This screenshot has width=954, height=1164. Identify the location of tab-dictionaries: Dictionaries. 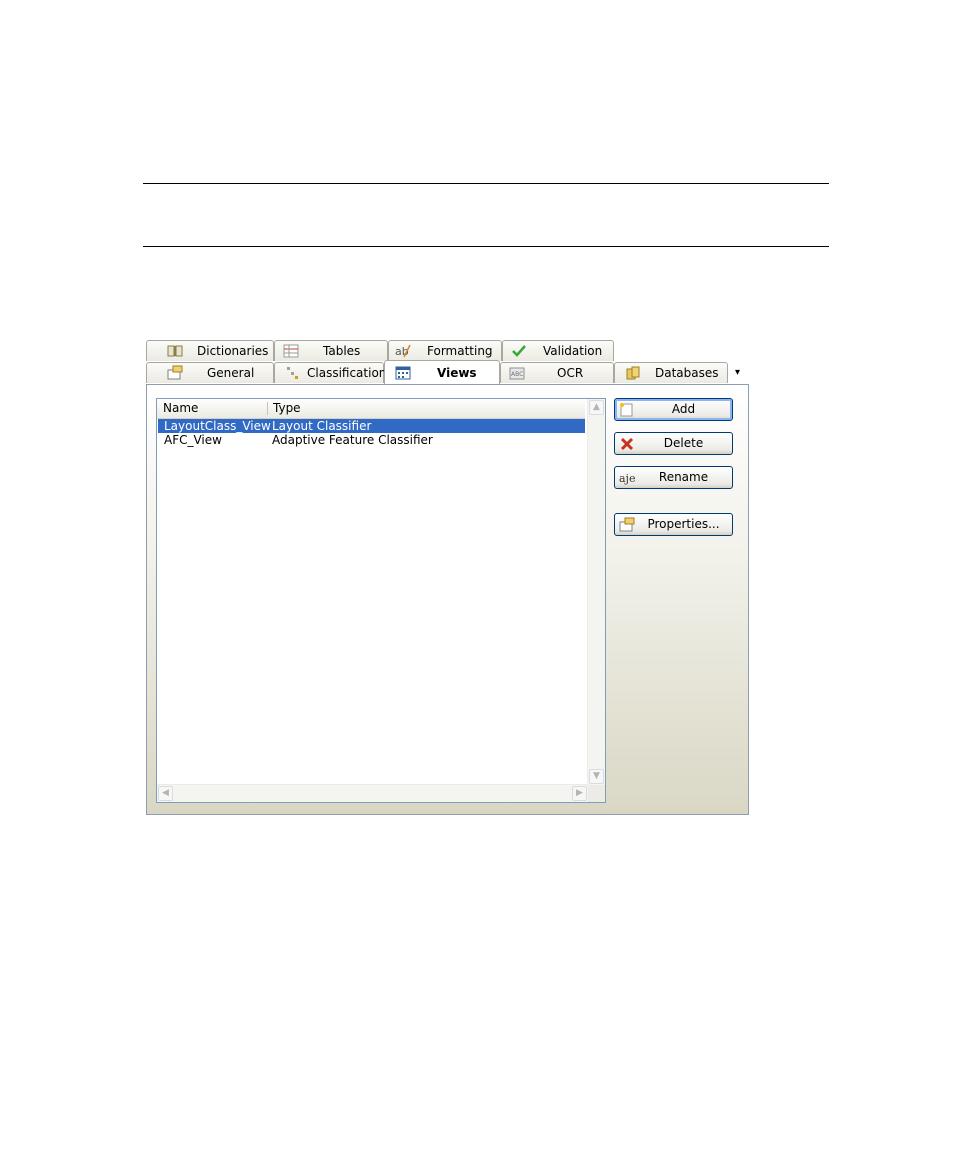
(210, 350).